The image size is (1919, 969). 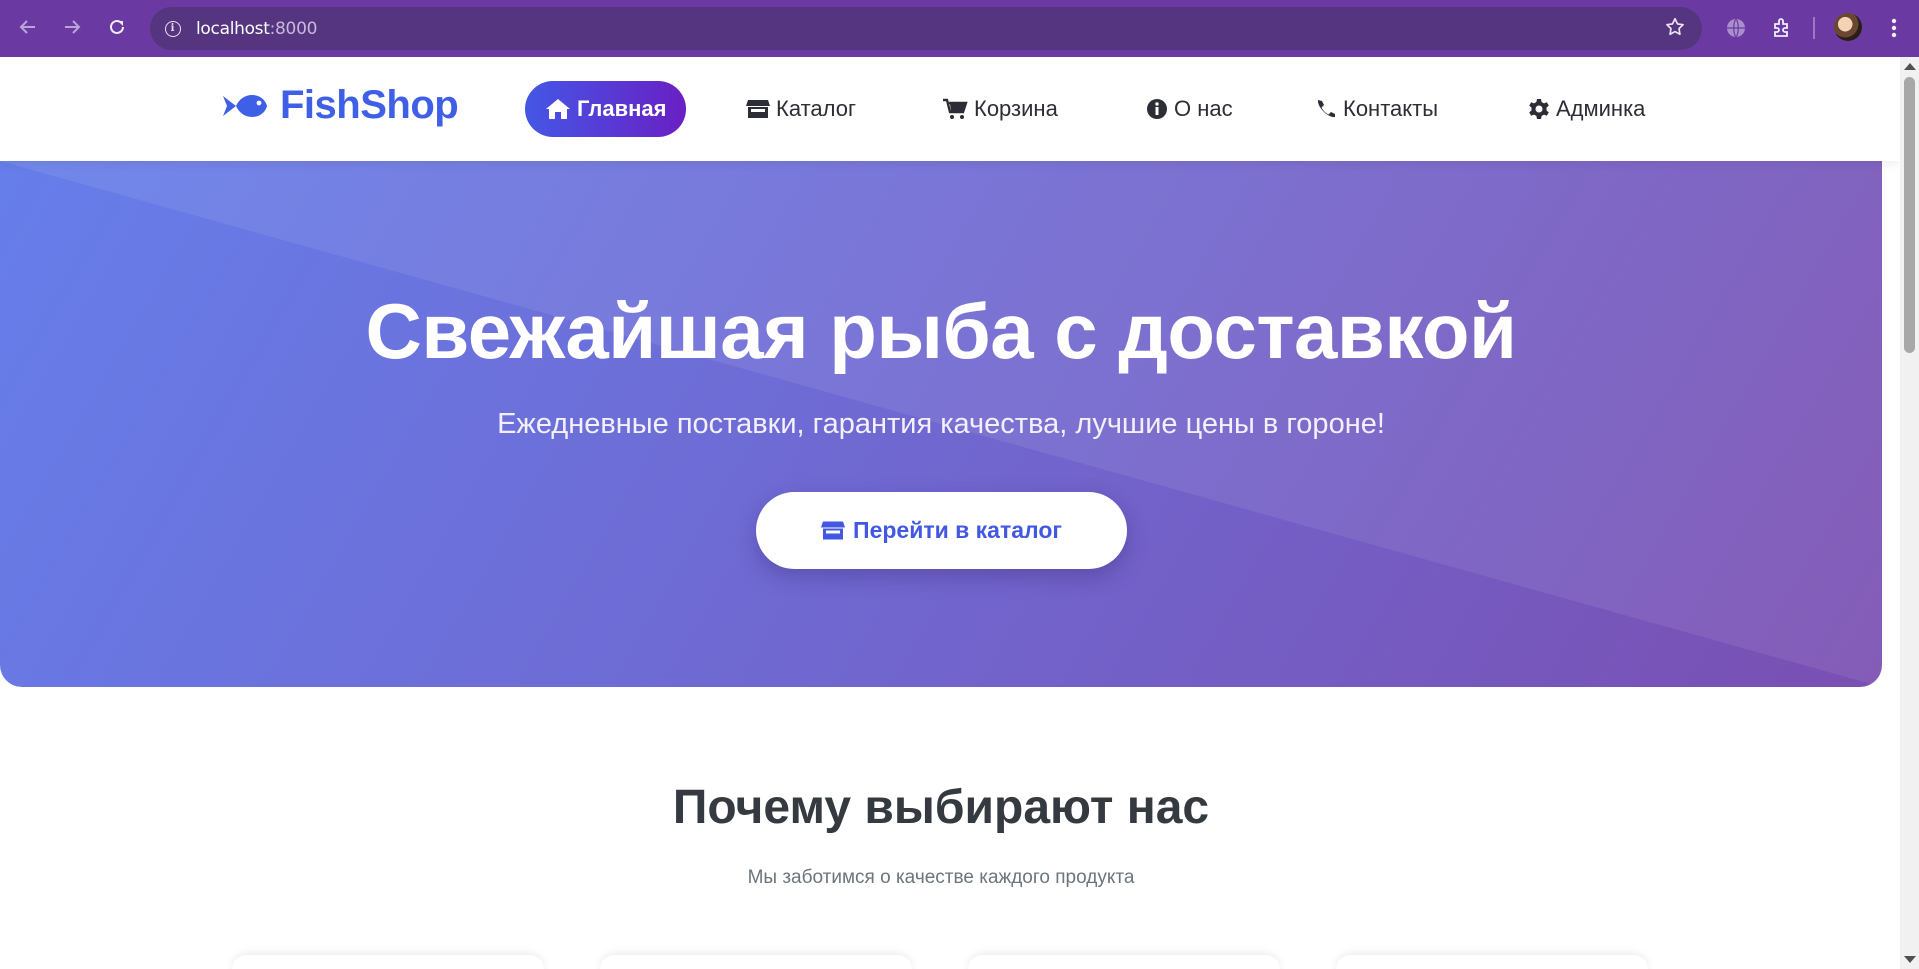 What do you see at coordinates (1736, 28) in the screenshot?
I see `globe-icon` at bounding box center [1736, 28].